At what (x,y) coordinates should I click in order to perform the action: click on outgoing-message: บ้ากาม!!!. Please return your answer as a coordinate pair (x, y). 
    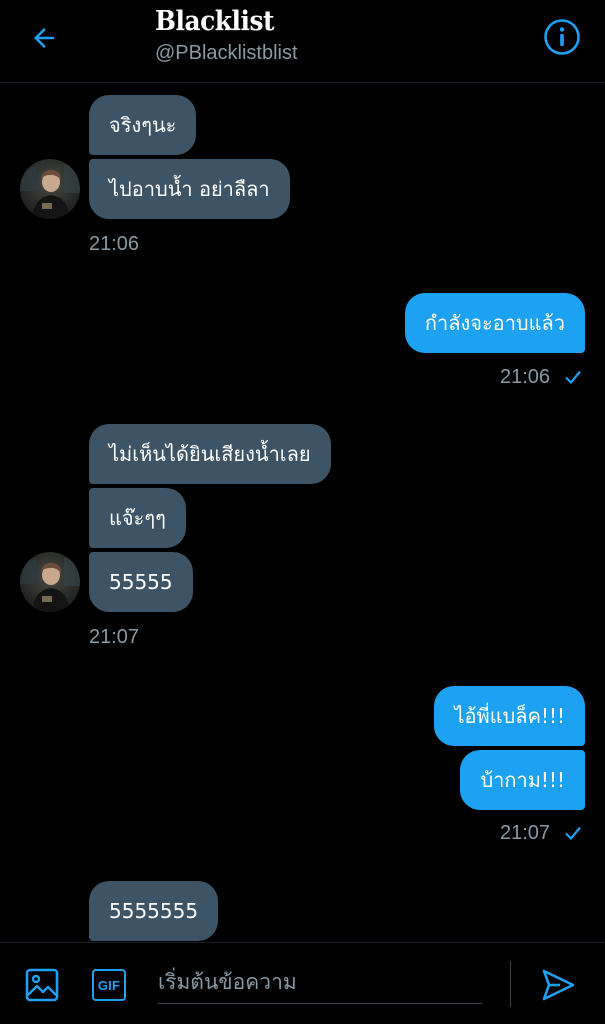
    Looking at the image, I should click on (522, 780).